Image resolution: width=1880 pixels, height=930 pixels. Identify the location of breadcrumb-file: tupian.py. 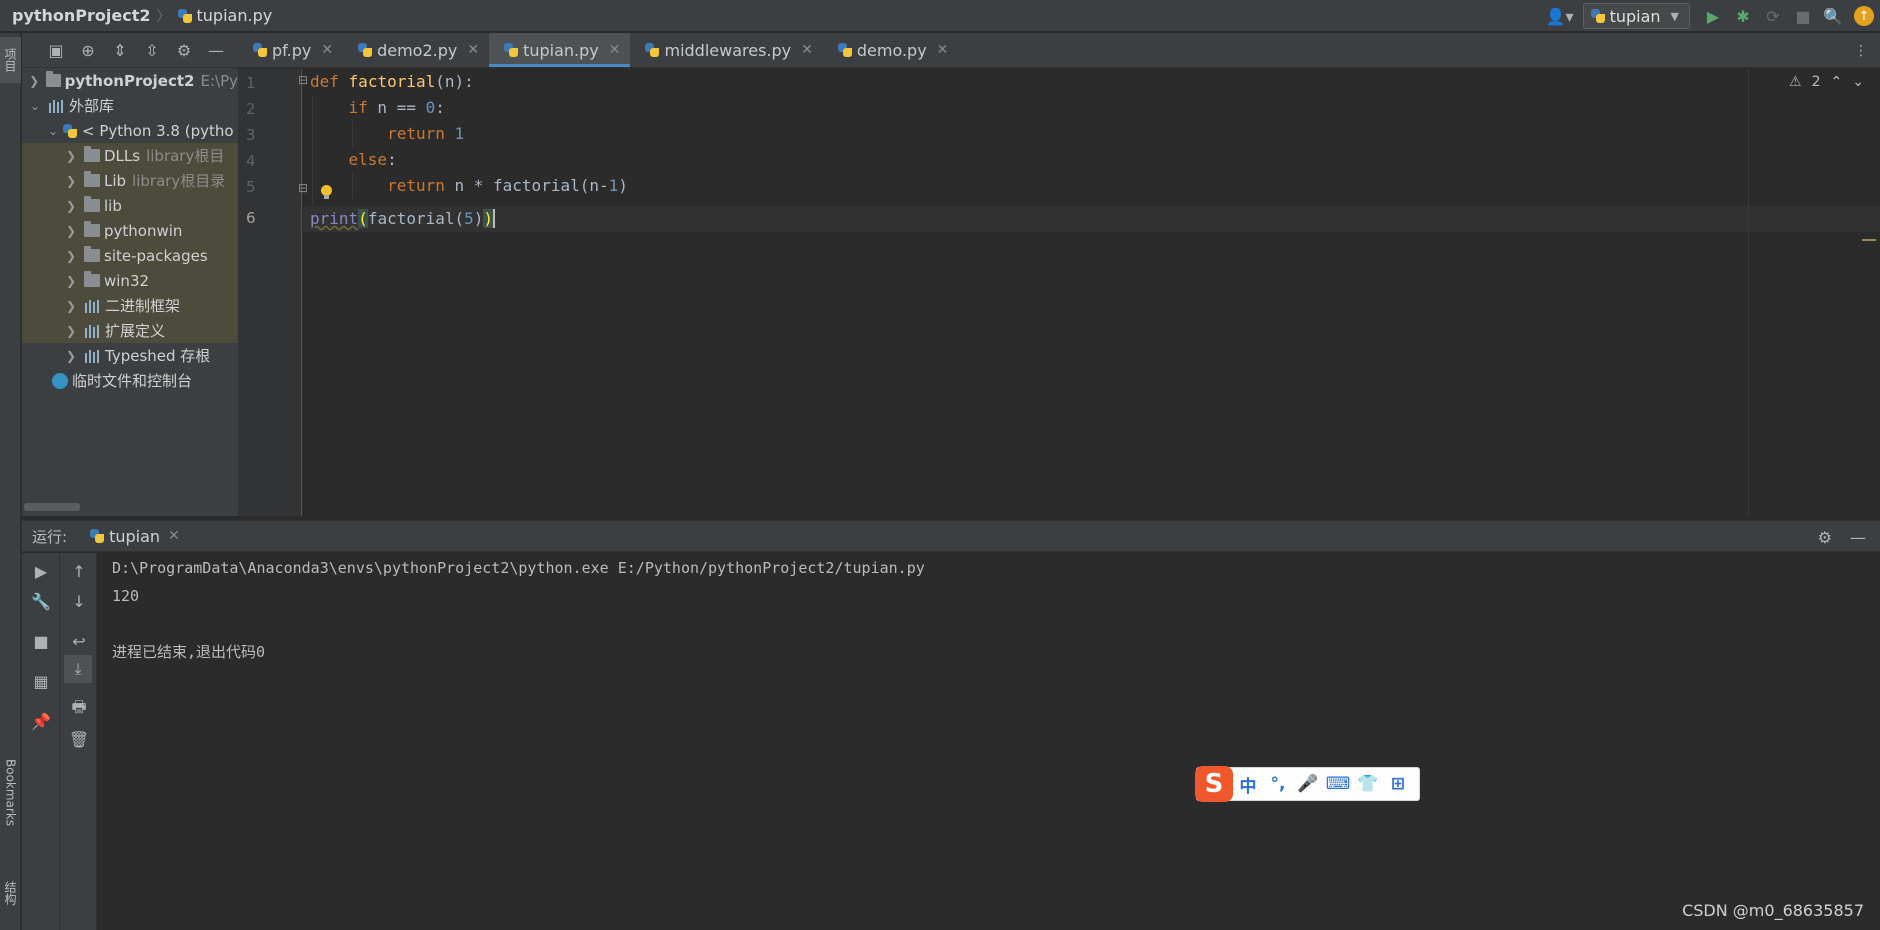
(225, 15).